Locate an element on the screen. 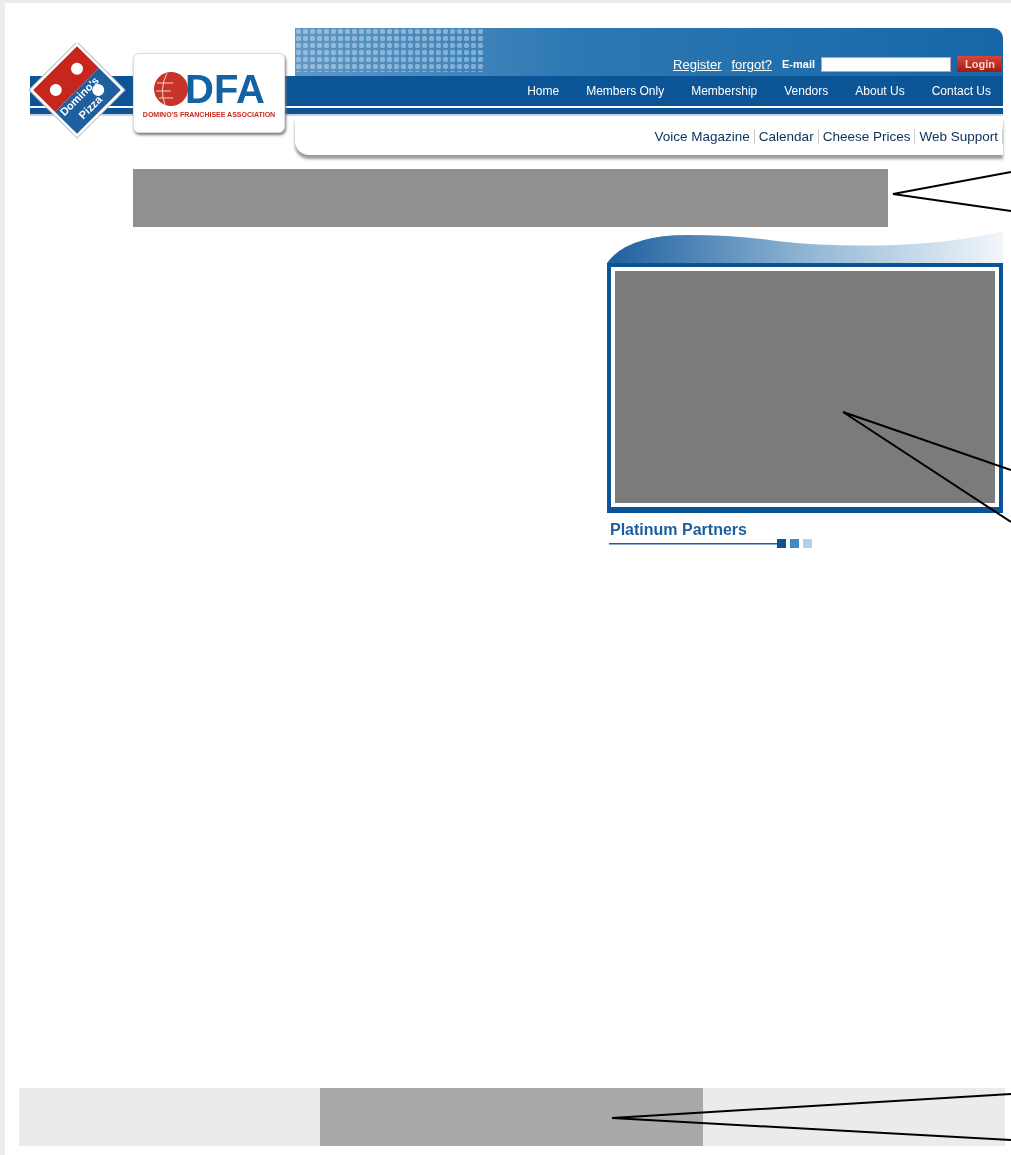 The image size is (1011, 1155). sub-nav-link: Calendar is located at coordinates (785, 136).